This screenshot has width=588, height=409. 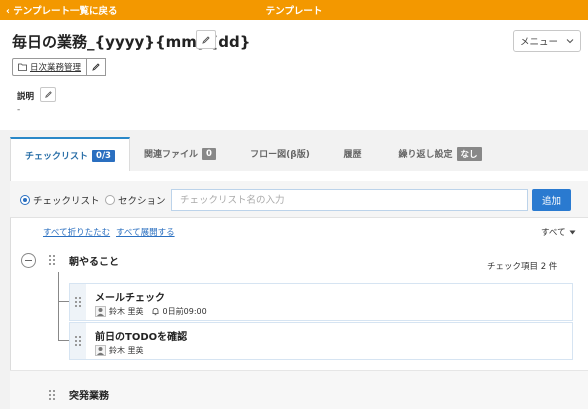 What do you see at coordinates (28, 260) in the screenshot?
I see `collapse-section-icon` at bounding box center [28, 260].